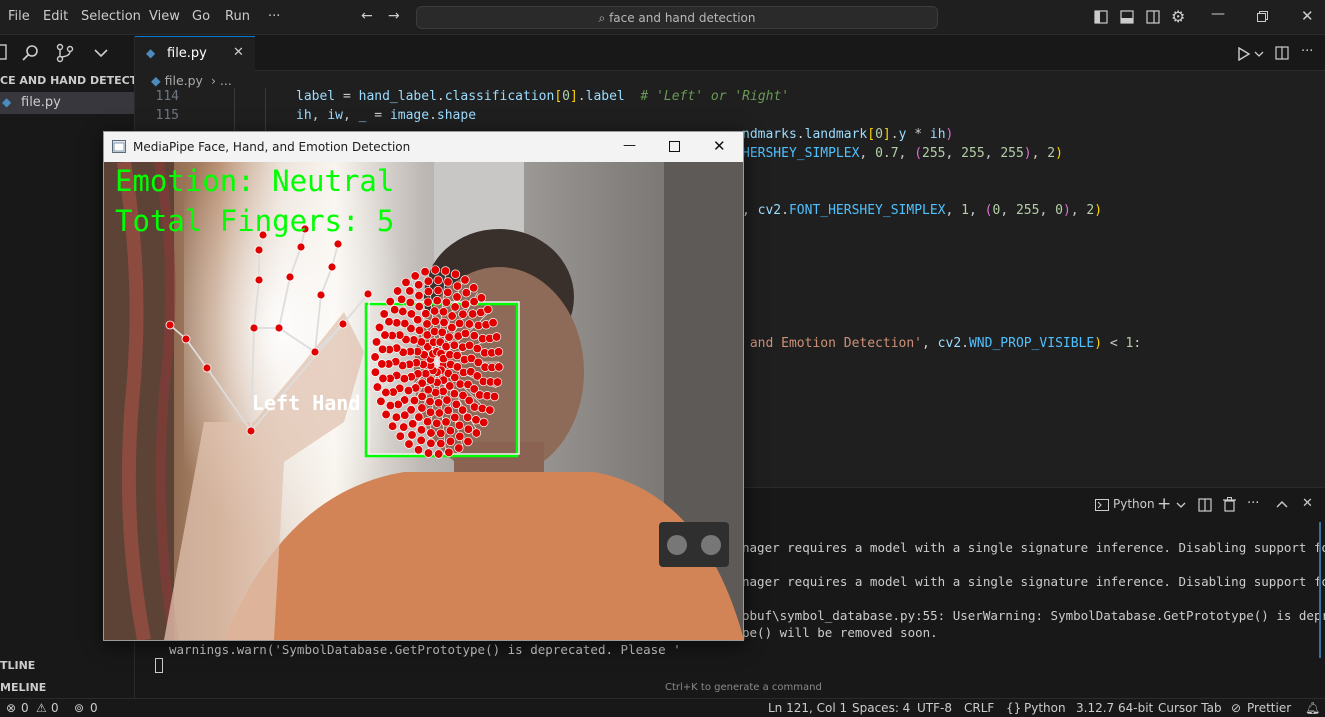  Describe the element at coordinates (1244, 54) in the screenshot. I see `run-icon` at that location.